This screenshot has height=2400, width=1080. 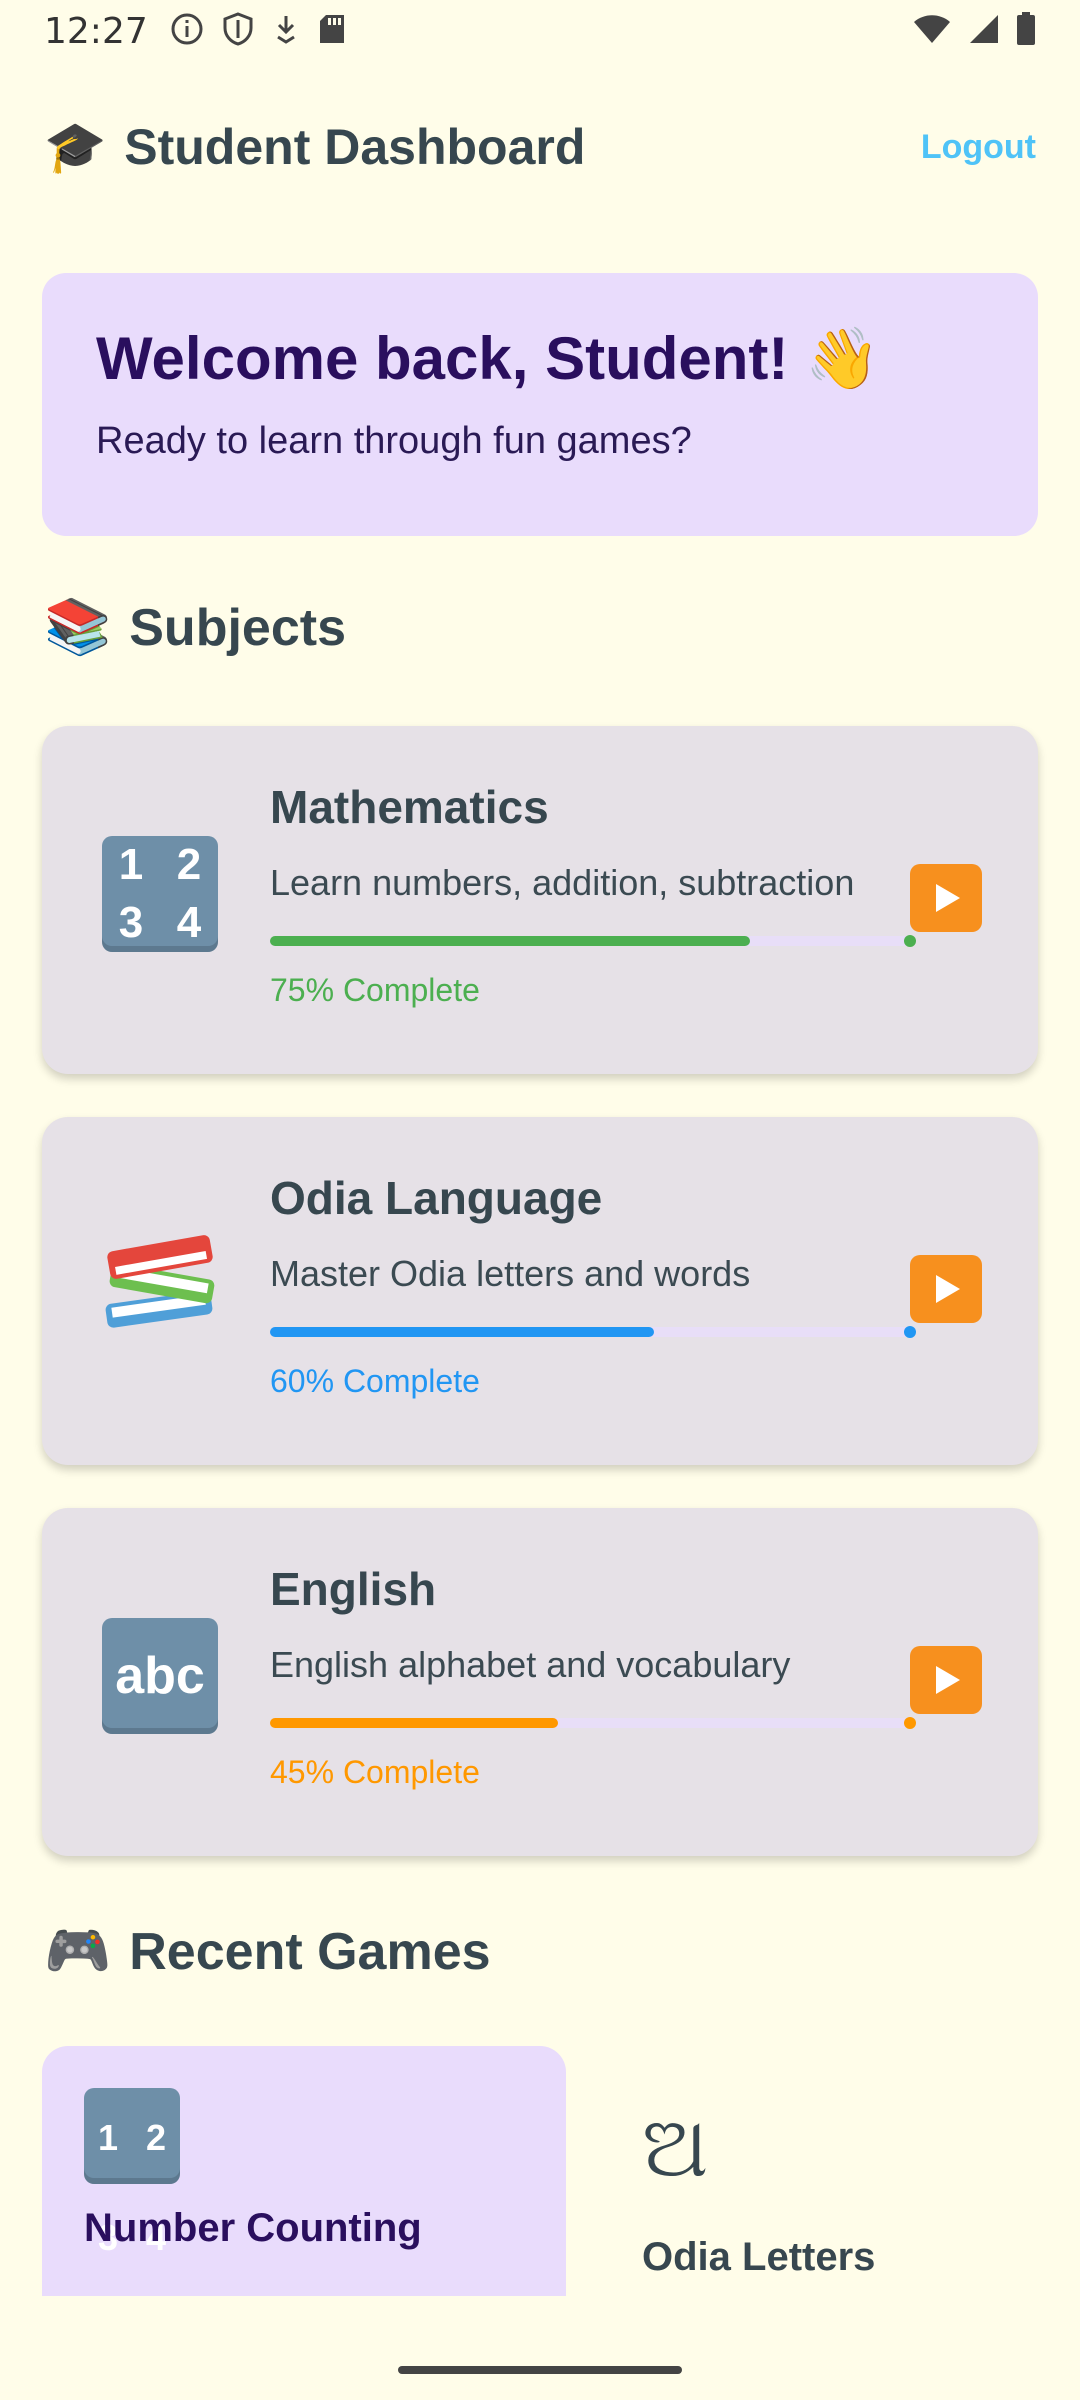 I want to click on game-card-number-counting: 1234 Number Counting, so click(x=304, y=2171).